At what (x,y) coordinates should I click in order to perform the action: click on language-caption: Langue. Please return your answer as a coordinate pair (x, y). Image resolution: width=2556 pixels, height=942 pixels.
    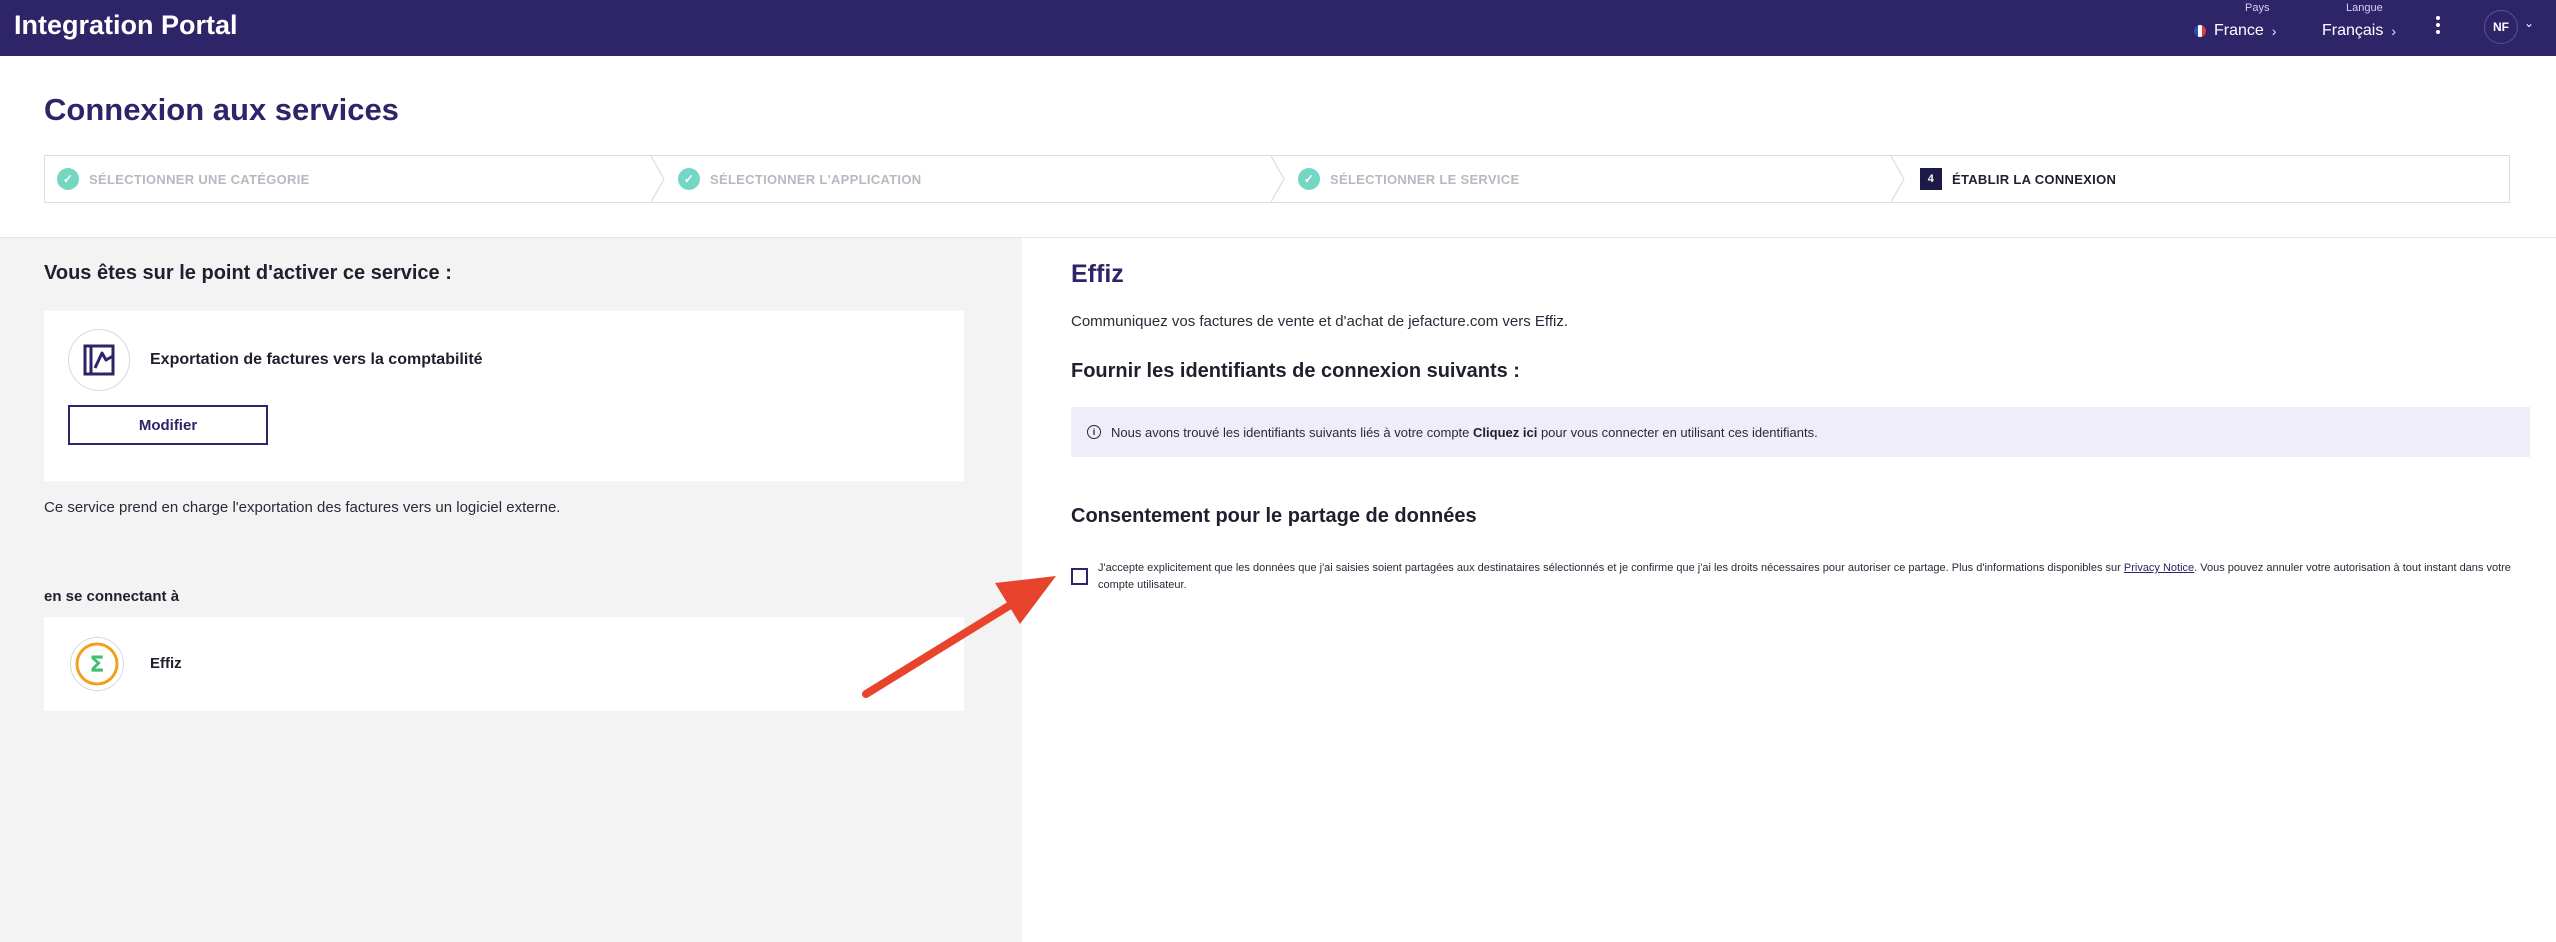
    Looking at the image, I should click on (2364, 8).